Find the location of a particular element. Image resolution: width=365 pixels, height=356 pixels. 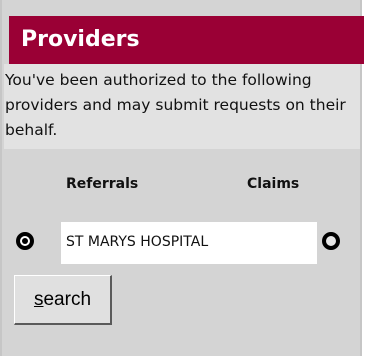

panel-title: Providers is located at coordinates (80, 39).